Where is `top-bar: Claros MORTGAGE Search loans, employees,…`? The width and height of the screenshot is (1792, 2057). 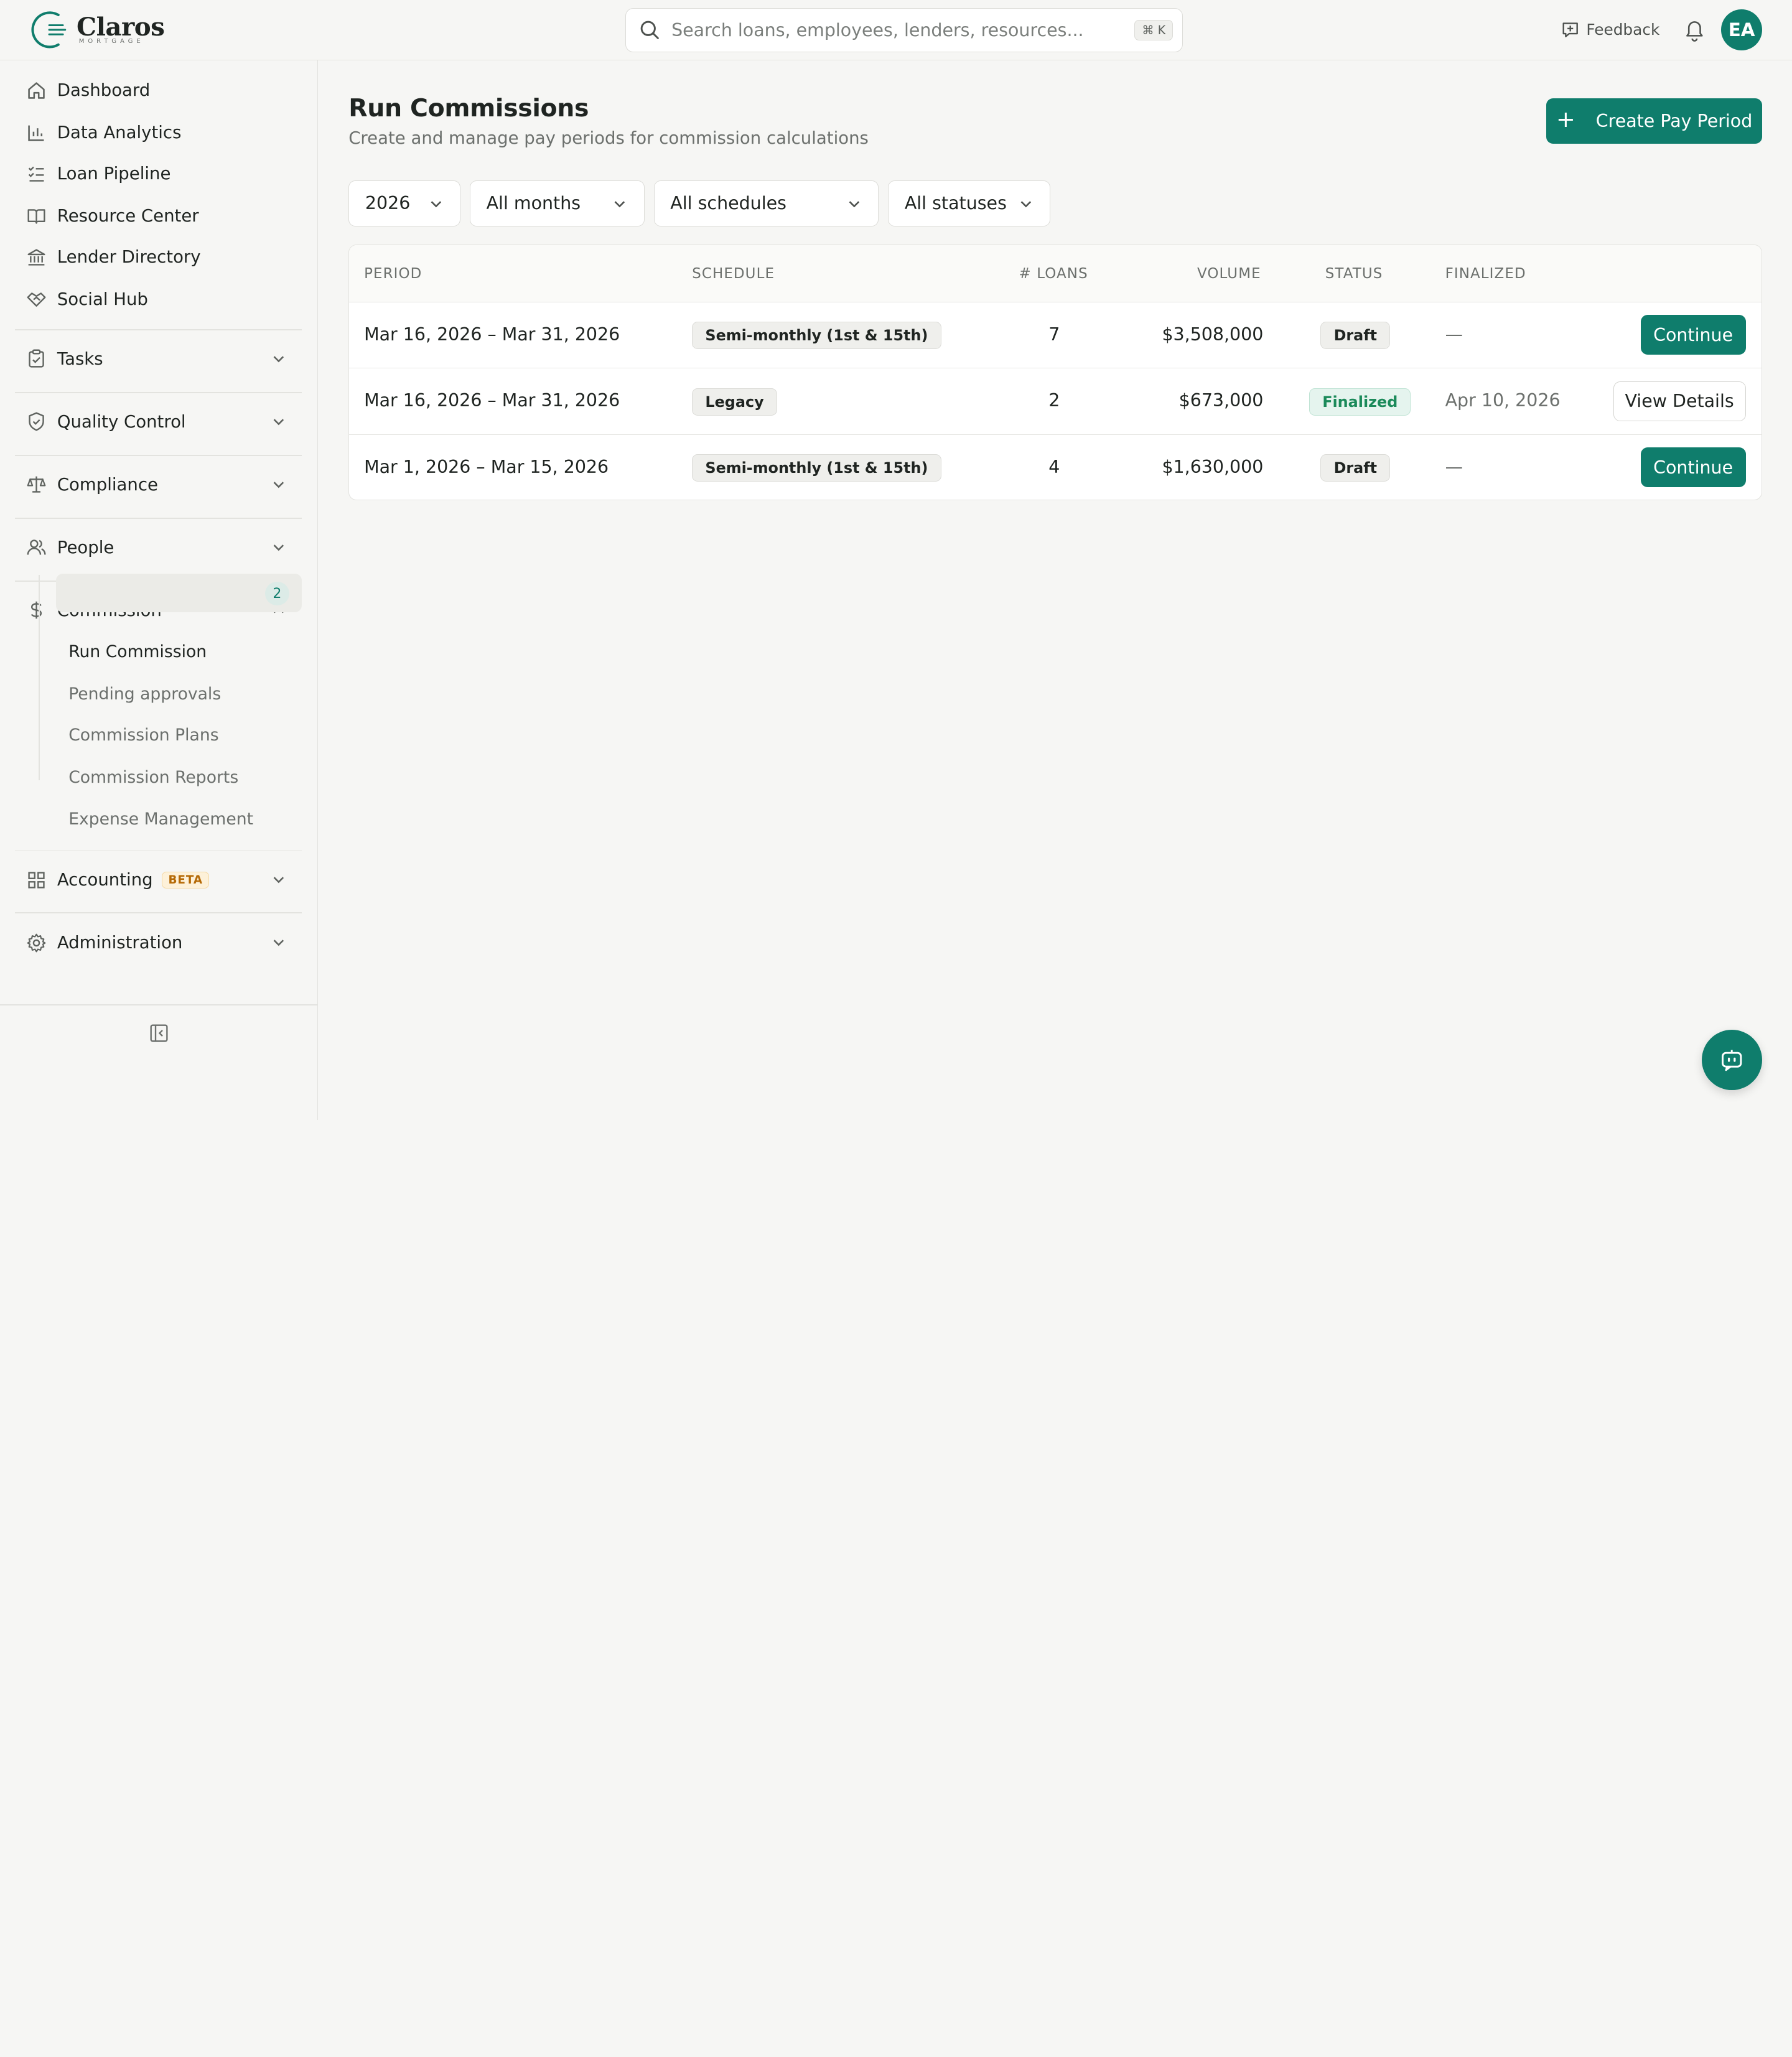 top-bar: Claros MORTGAGE Search loans, employees,… is located at coordinates (896, 30).